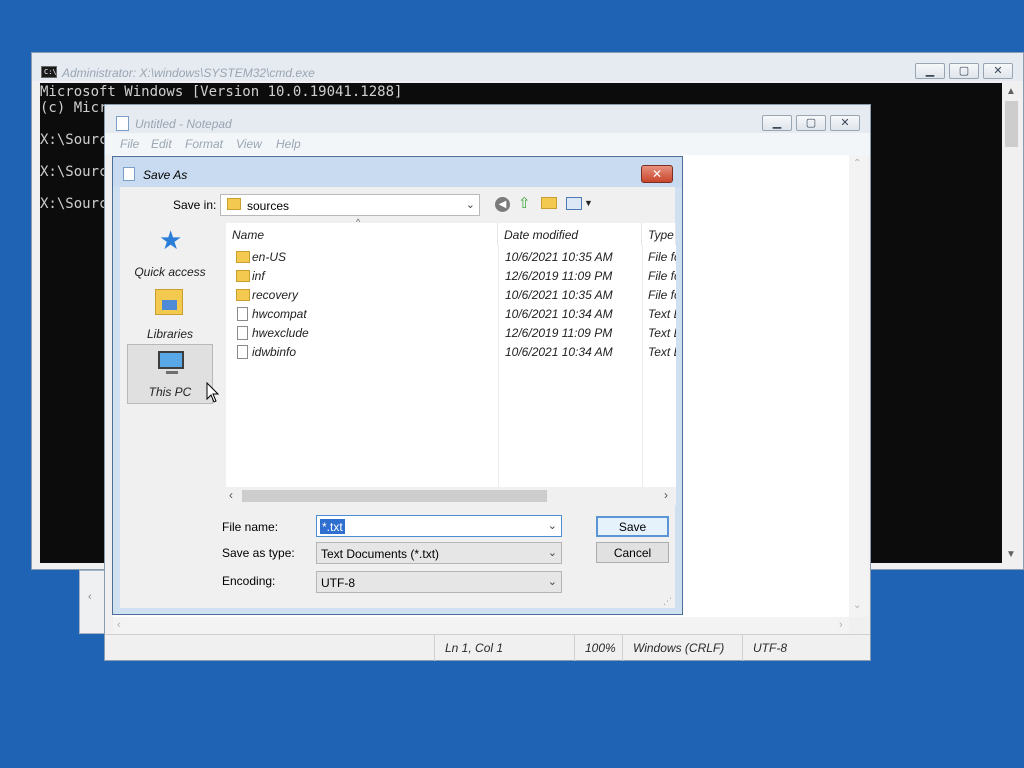  I want to click on menu-format: Format, so click(204, 144).